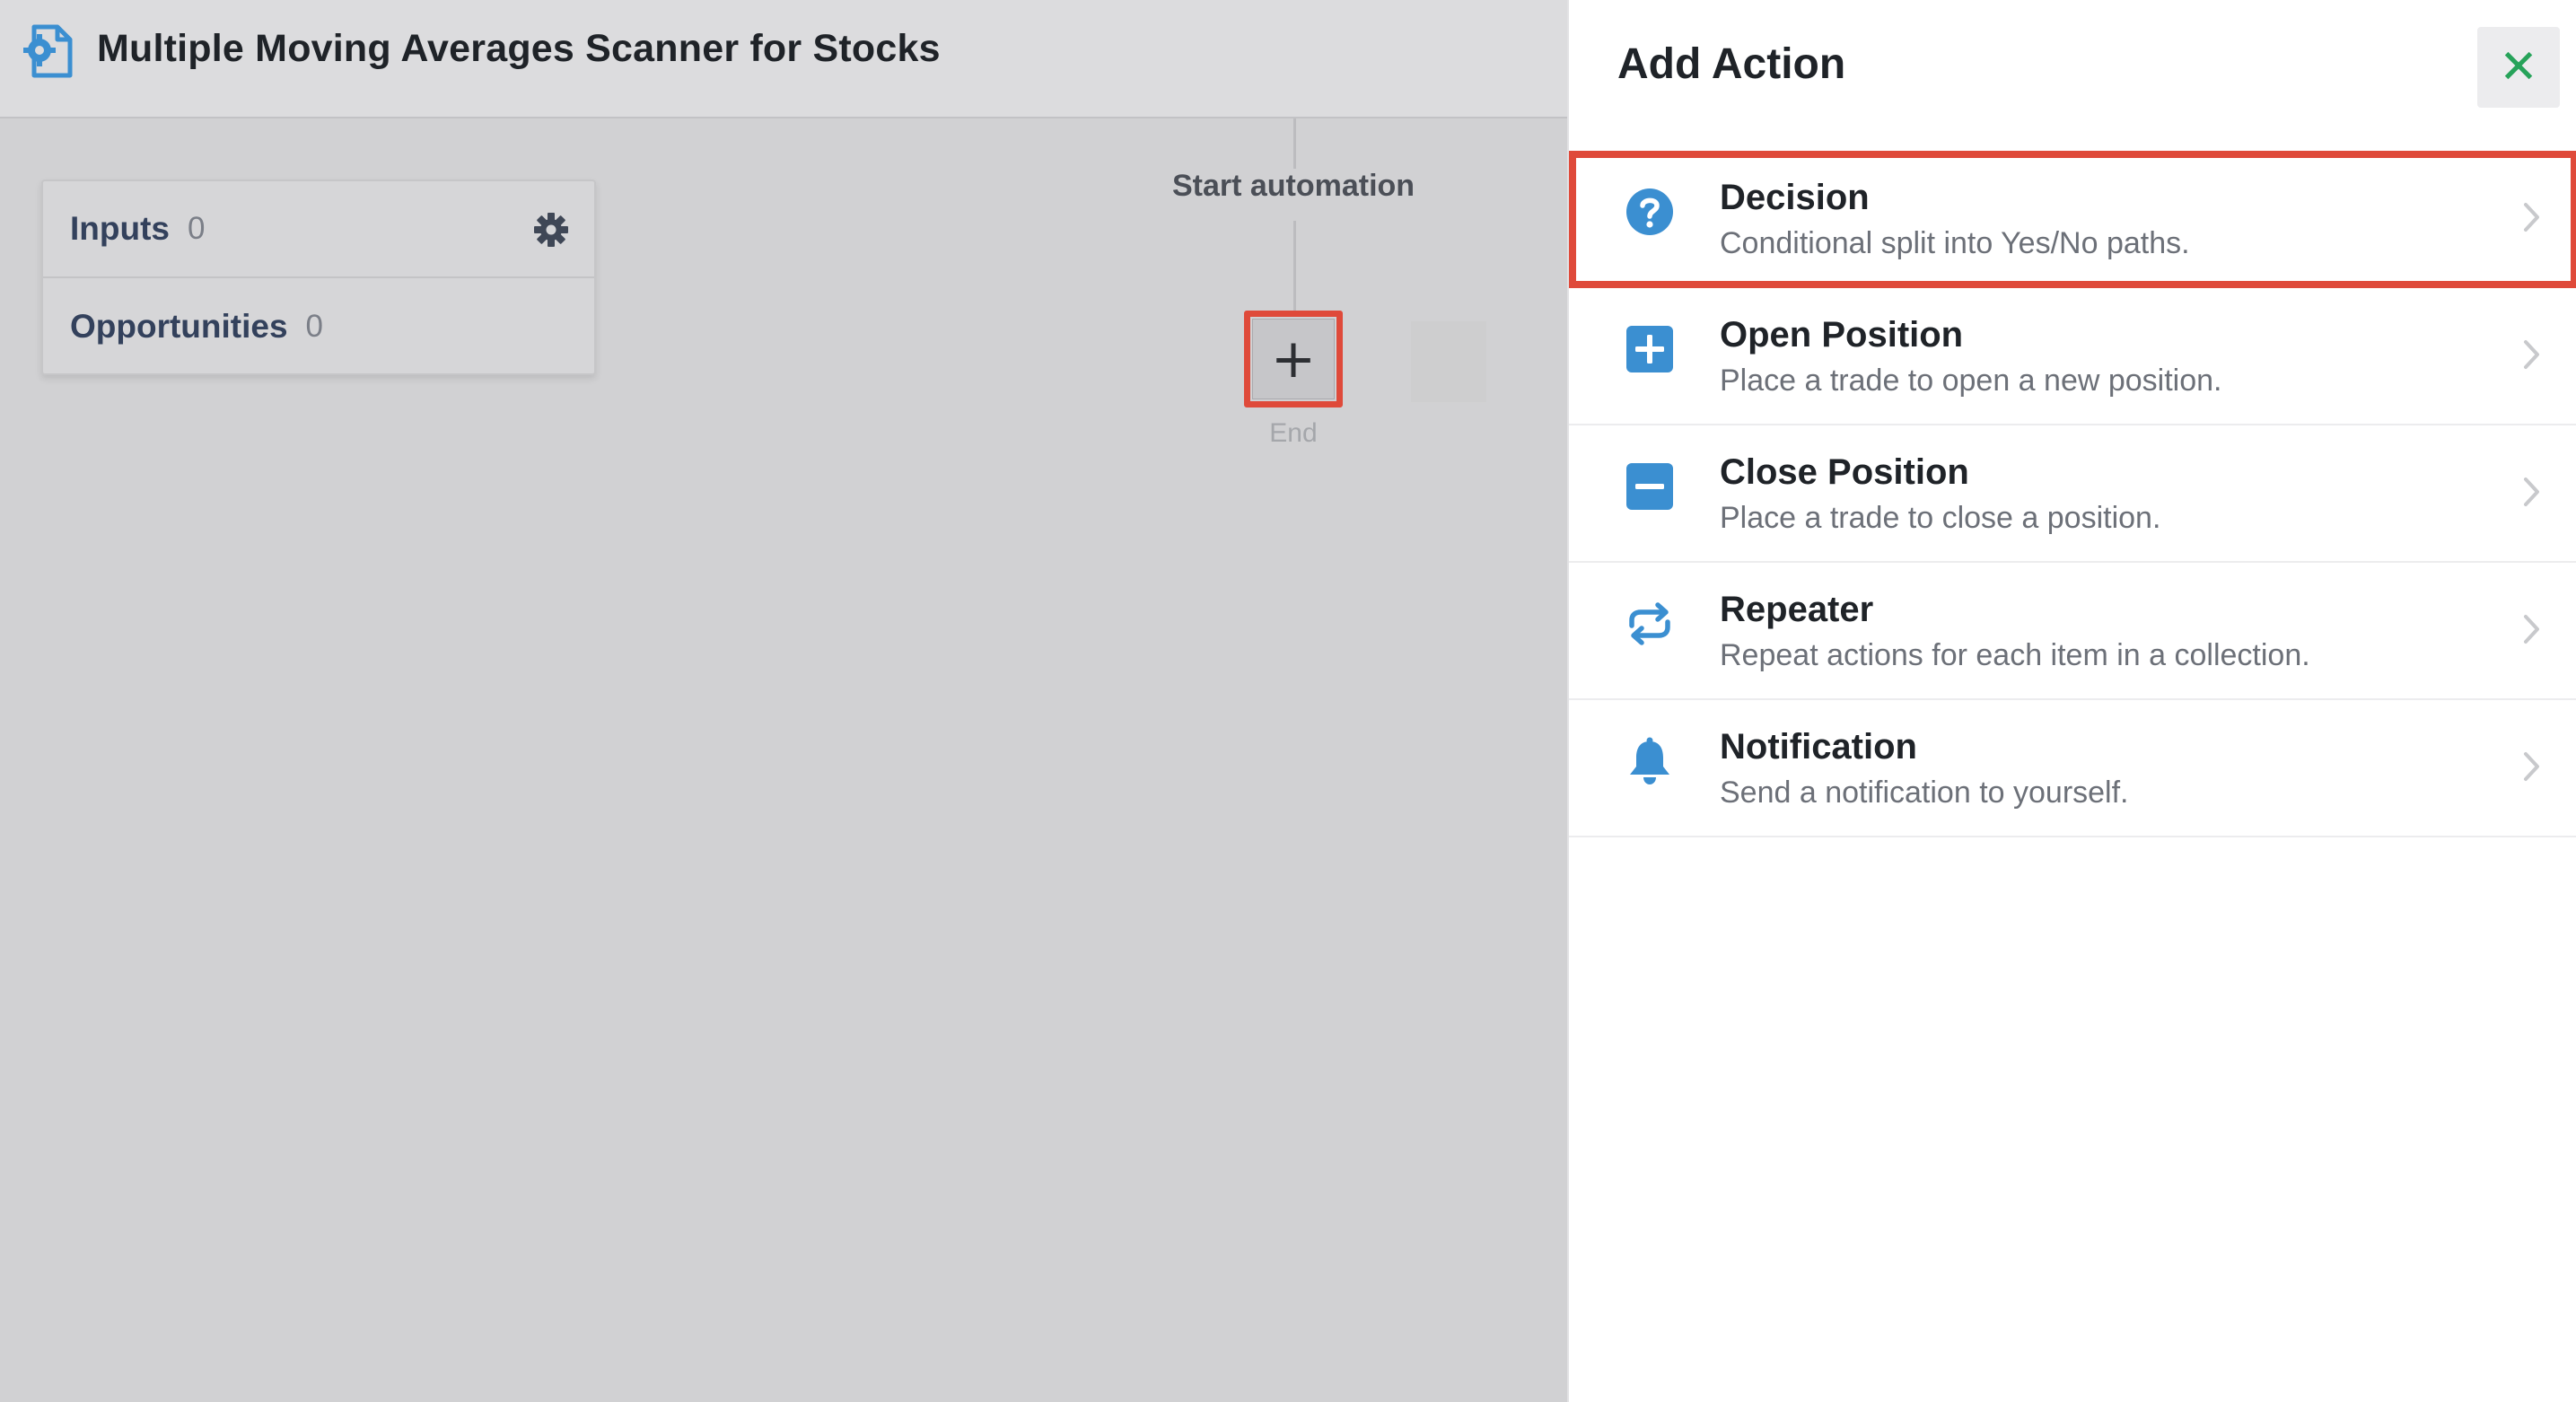 Image resolution: width=2576 pixels, height=1402 pixels. What do you see at coordinates (551, 230) in the screenshot?
I see `gear-icon` at bounding box center [551, 230].